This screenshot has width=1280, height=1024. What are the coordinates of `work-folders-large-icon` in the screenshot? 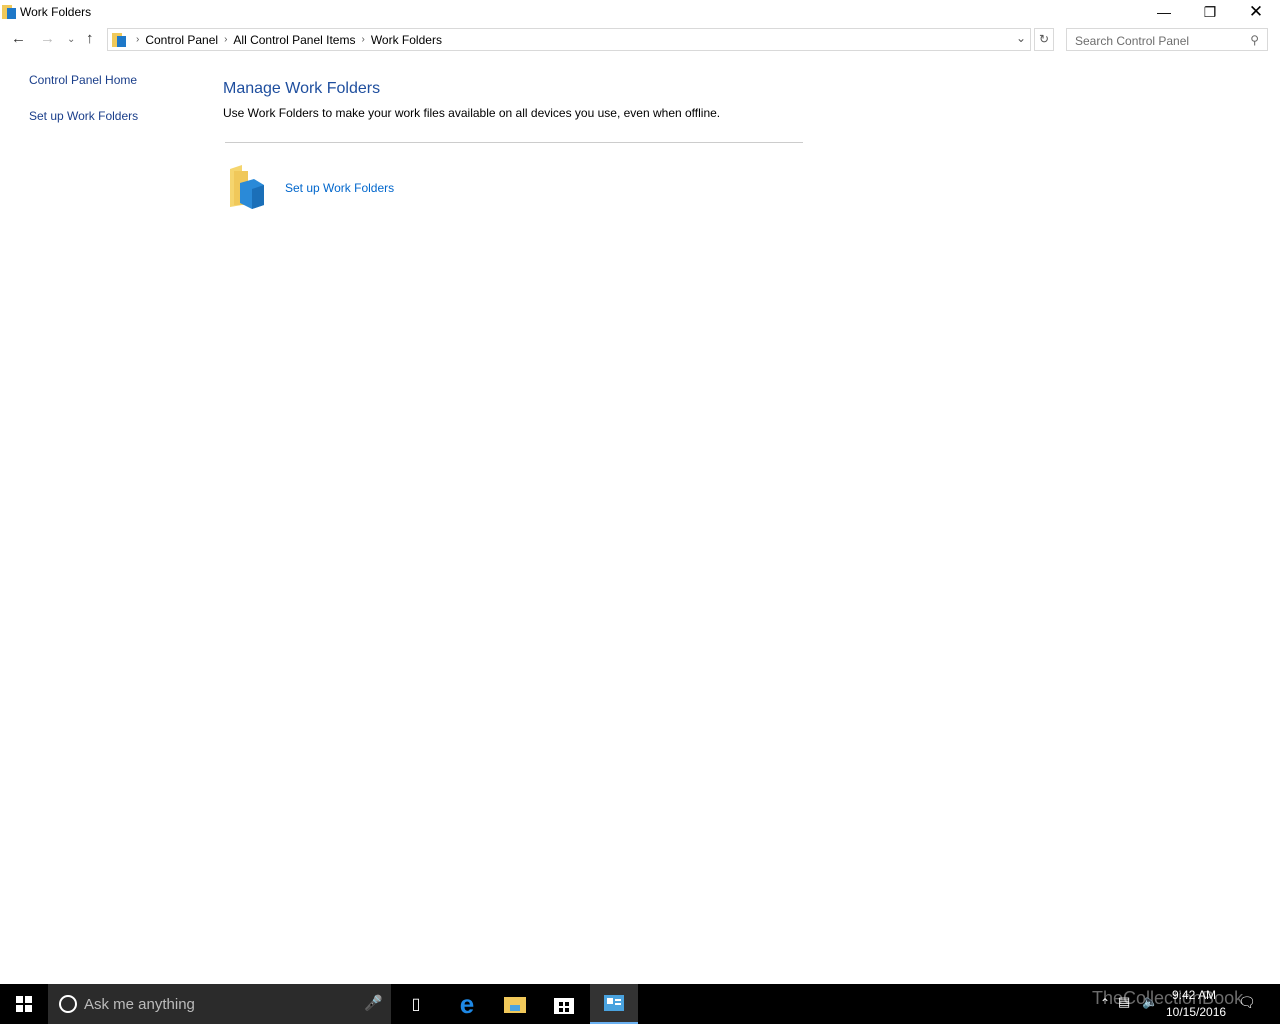 It's located at (247, 187).